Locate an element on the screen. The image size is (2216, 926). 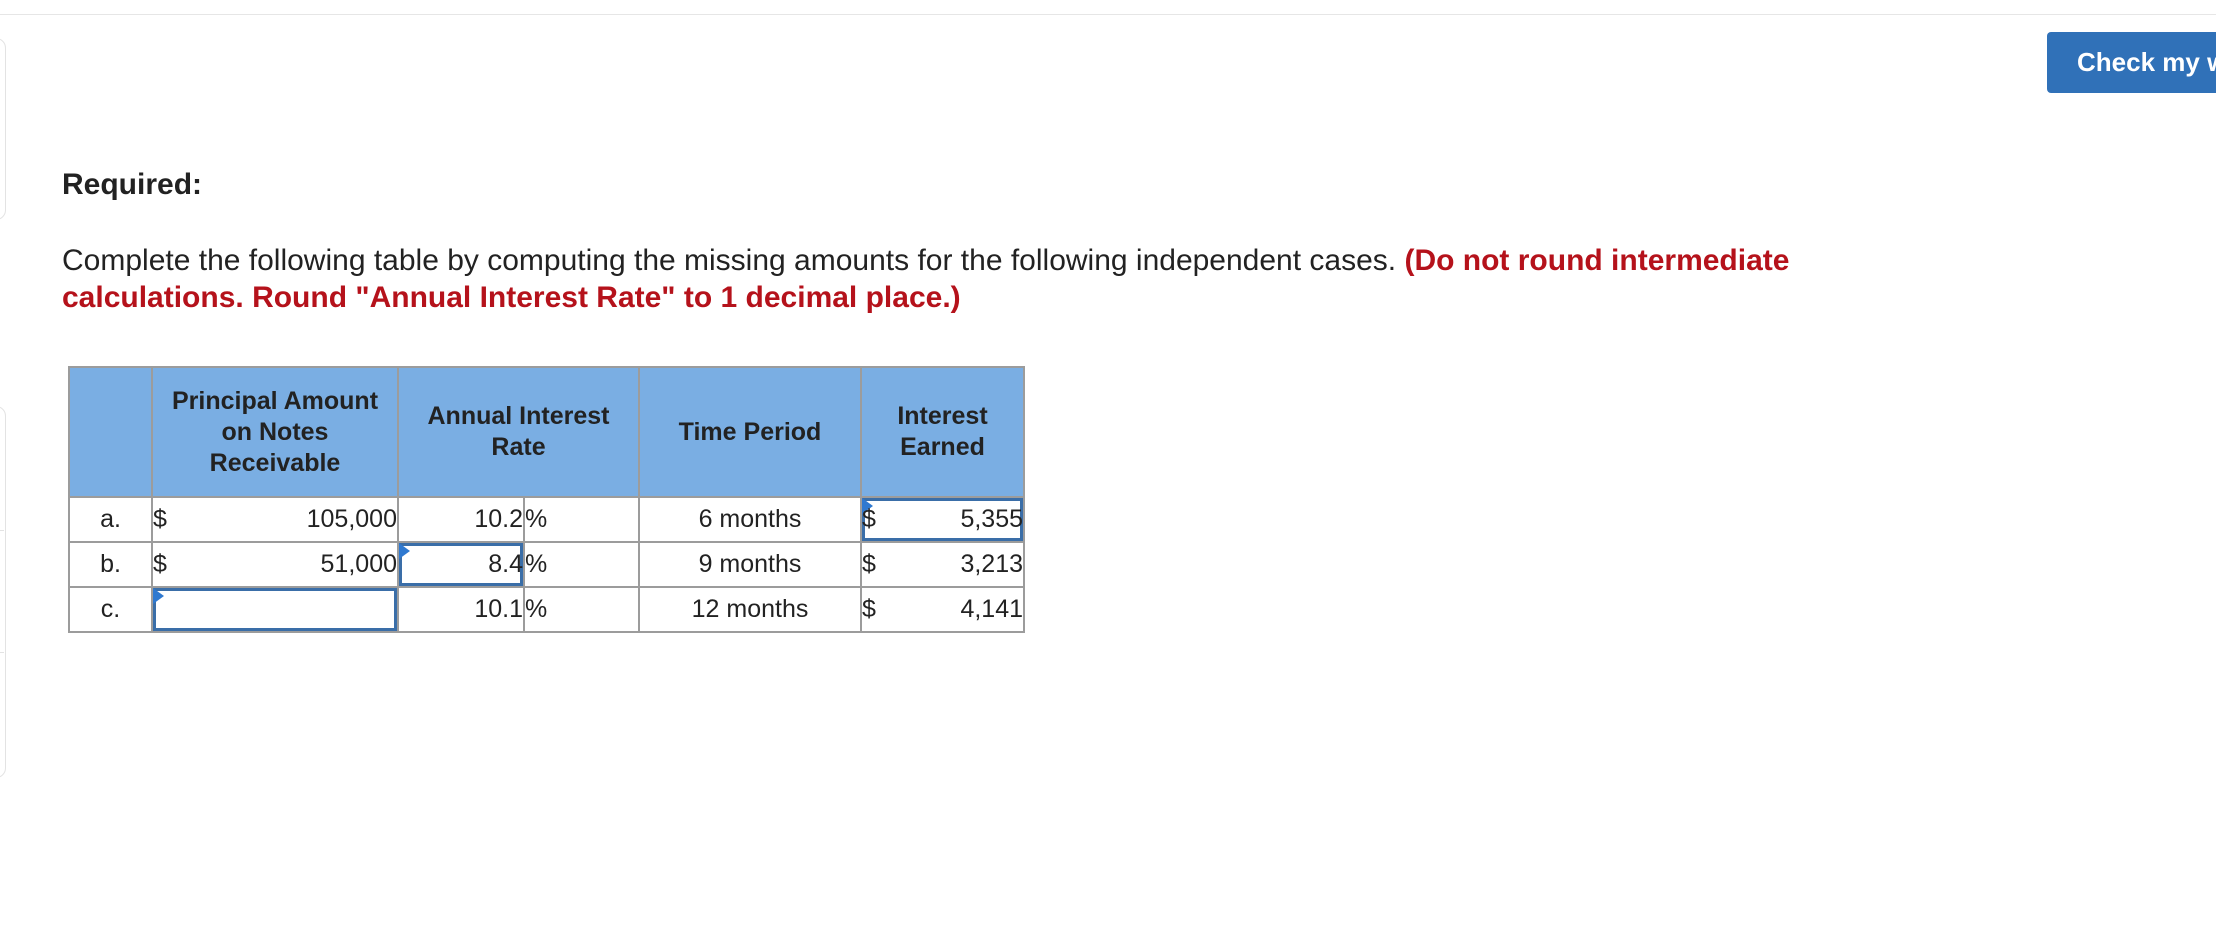
table-row: a. $ 105,000 10.2 % 6 months $ 5,355 is located at coordinates (546, 519).